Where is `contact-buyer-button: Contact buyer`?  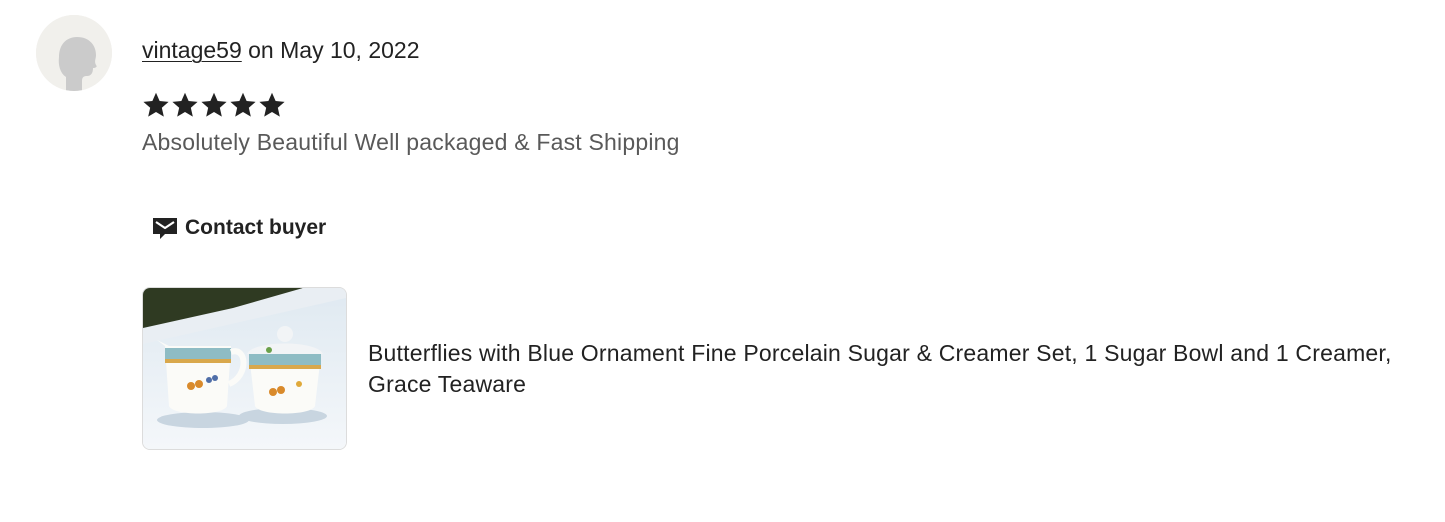 contact-buyer-button: Contact buyer is located at coordinates (239, 228).